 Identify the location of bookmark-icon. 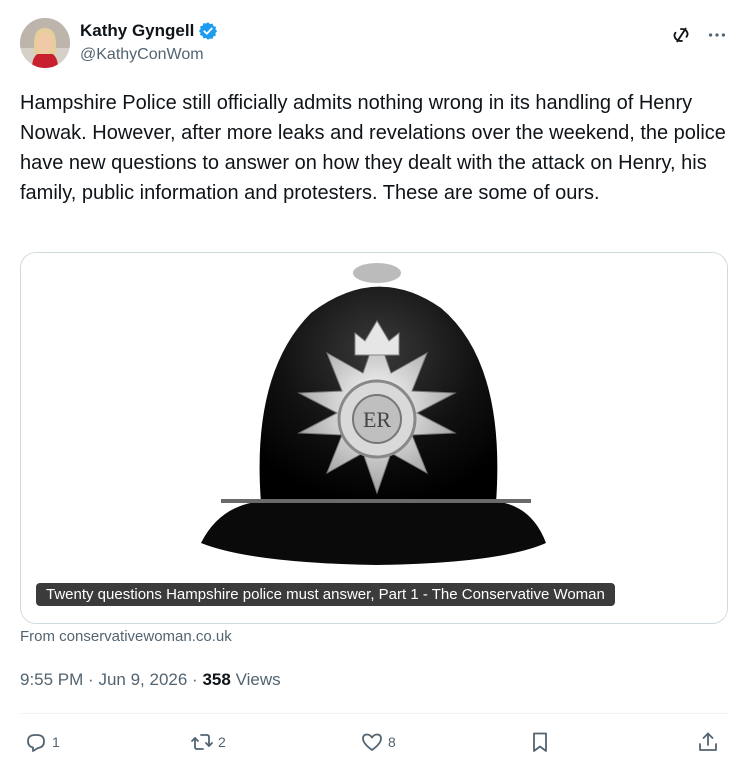
(540, 742).